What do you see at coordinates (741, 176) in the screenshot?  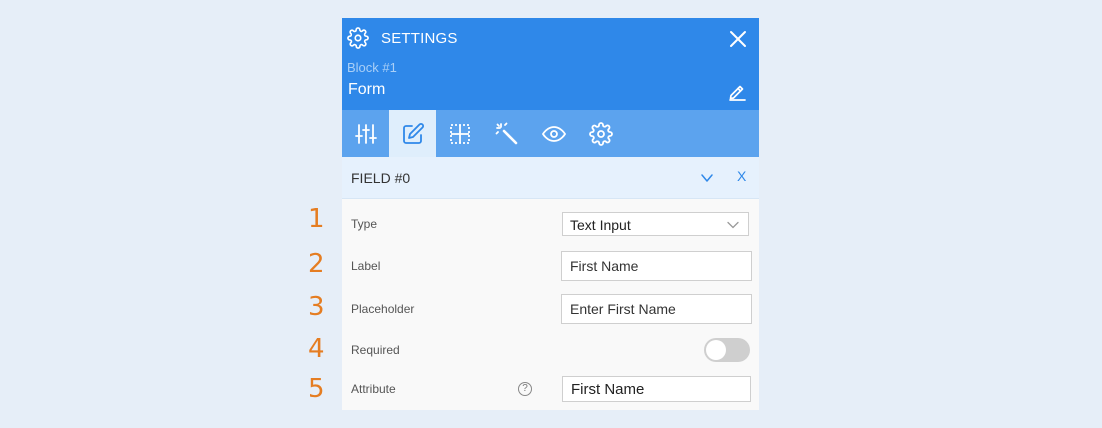 I see `field-close-button: X` at bounding box center [741, 176].